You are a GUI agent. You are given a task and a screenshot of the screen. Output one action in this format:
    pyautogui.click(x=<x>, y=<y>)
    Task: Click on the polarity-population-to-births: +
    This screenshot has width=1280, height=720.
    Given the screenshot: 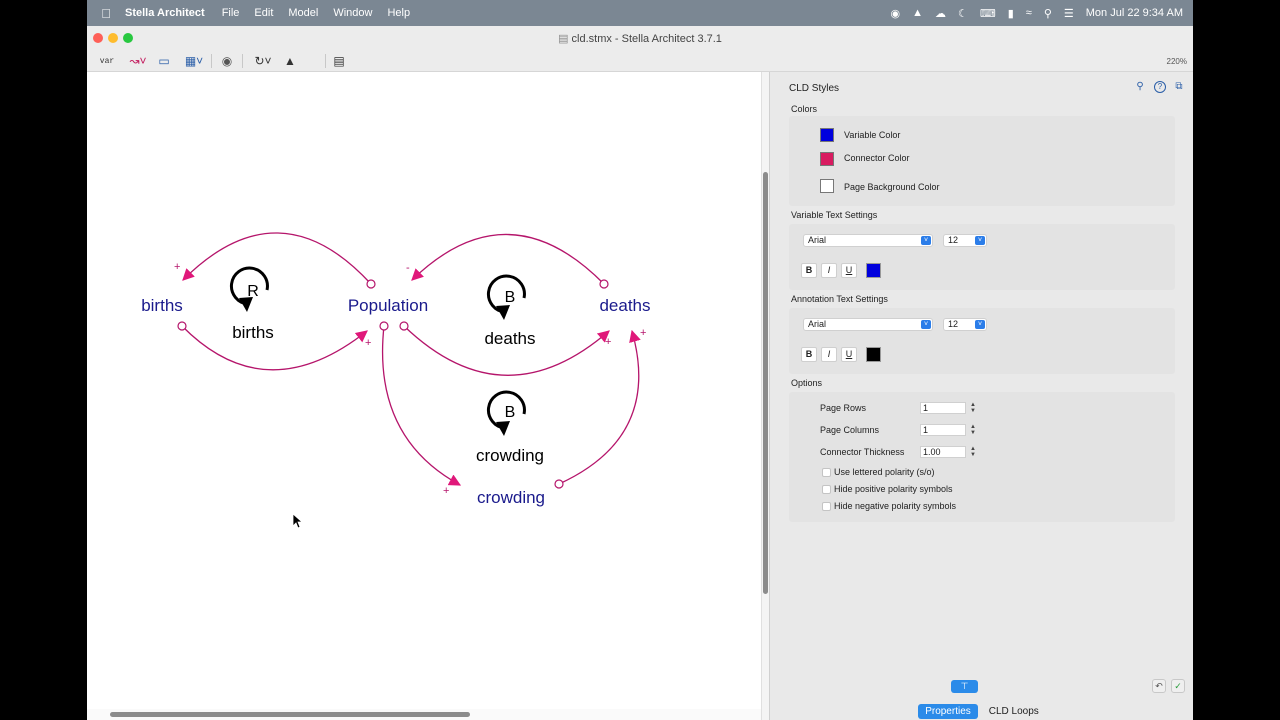 What is the action you would take?
    pyautogui.click(x=177, y=267)
    